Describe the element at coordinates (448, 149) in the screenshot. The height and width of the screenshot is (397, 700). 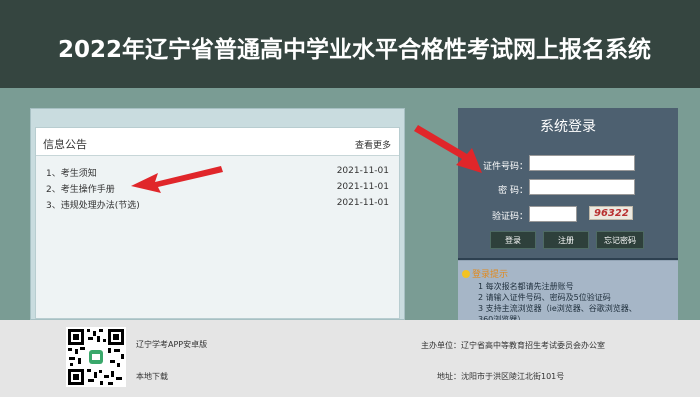
I see `annotation-arrow-login` at that location.